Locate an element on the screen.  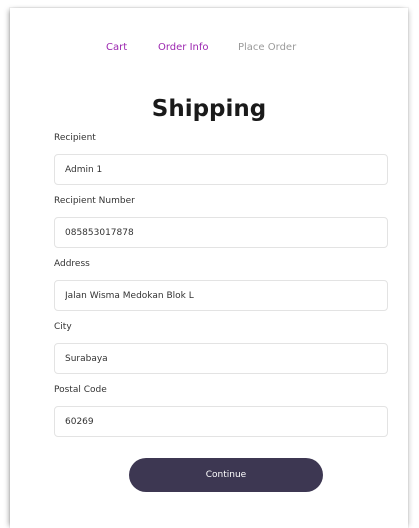
address-label: Address is located at coordinates (72, 264).